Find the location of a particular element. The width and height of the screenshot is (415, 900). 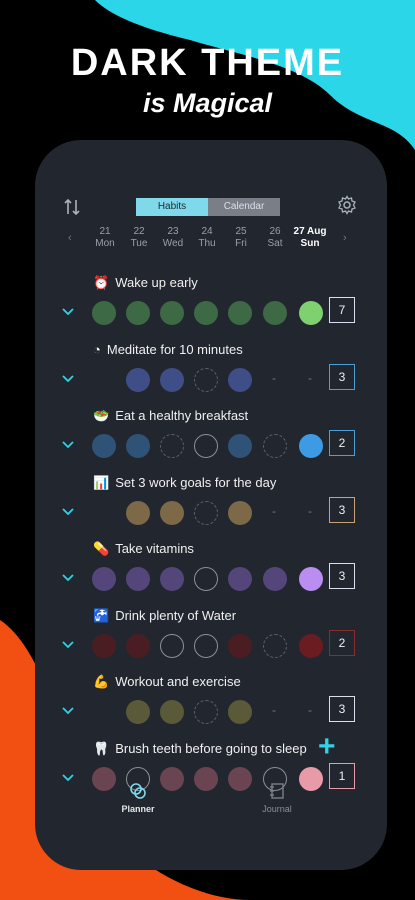

day-5: 26 Sat is located at coordinates (275, 238).